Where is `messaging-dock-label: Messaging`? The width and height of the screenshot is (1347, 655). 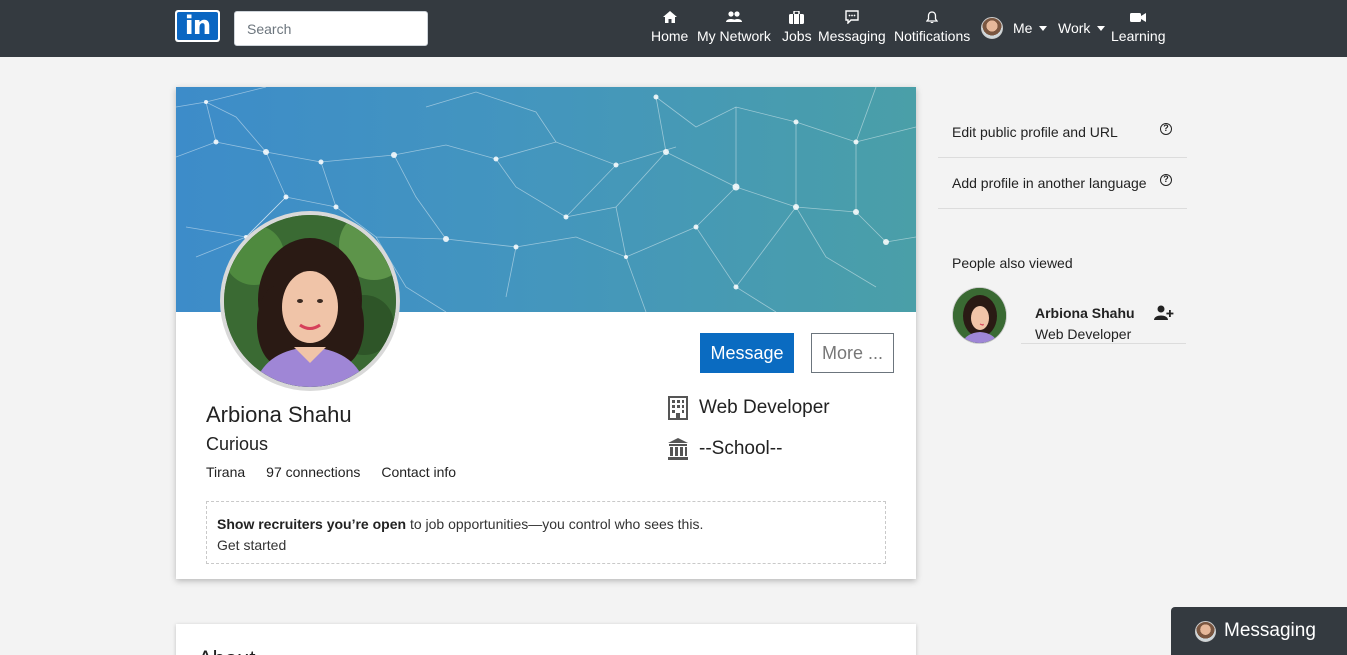 messaging-dock-label: Messaging is located at coordinates (1270, 630).